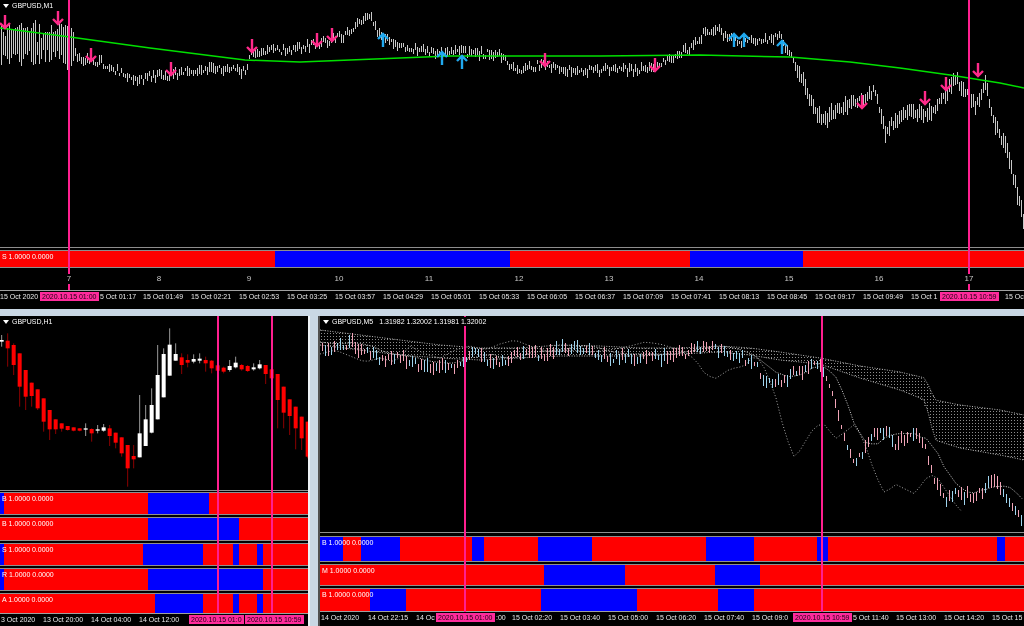 This screenshot has height=626, width=1024. I want to click on number-label: 13, so click(609, 279).